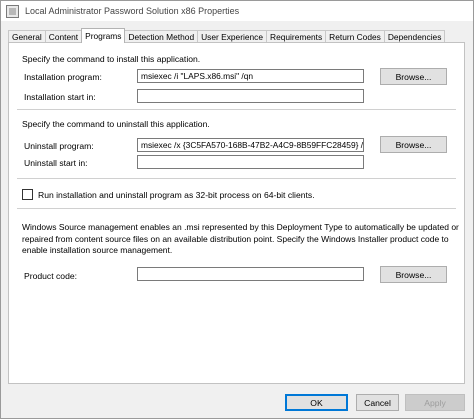  I want to click on application-icon, so click(12, 11).